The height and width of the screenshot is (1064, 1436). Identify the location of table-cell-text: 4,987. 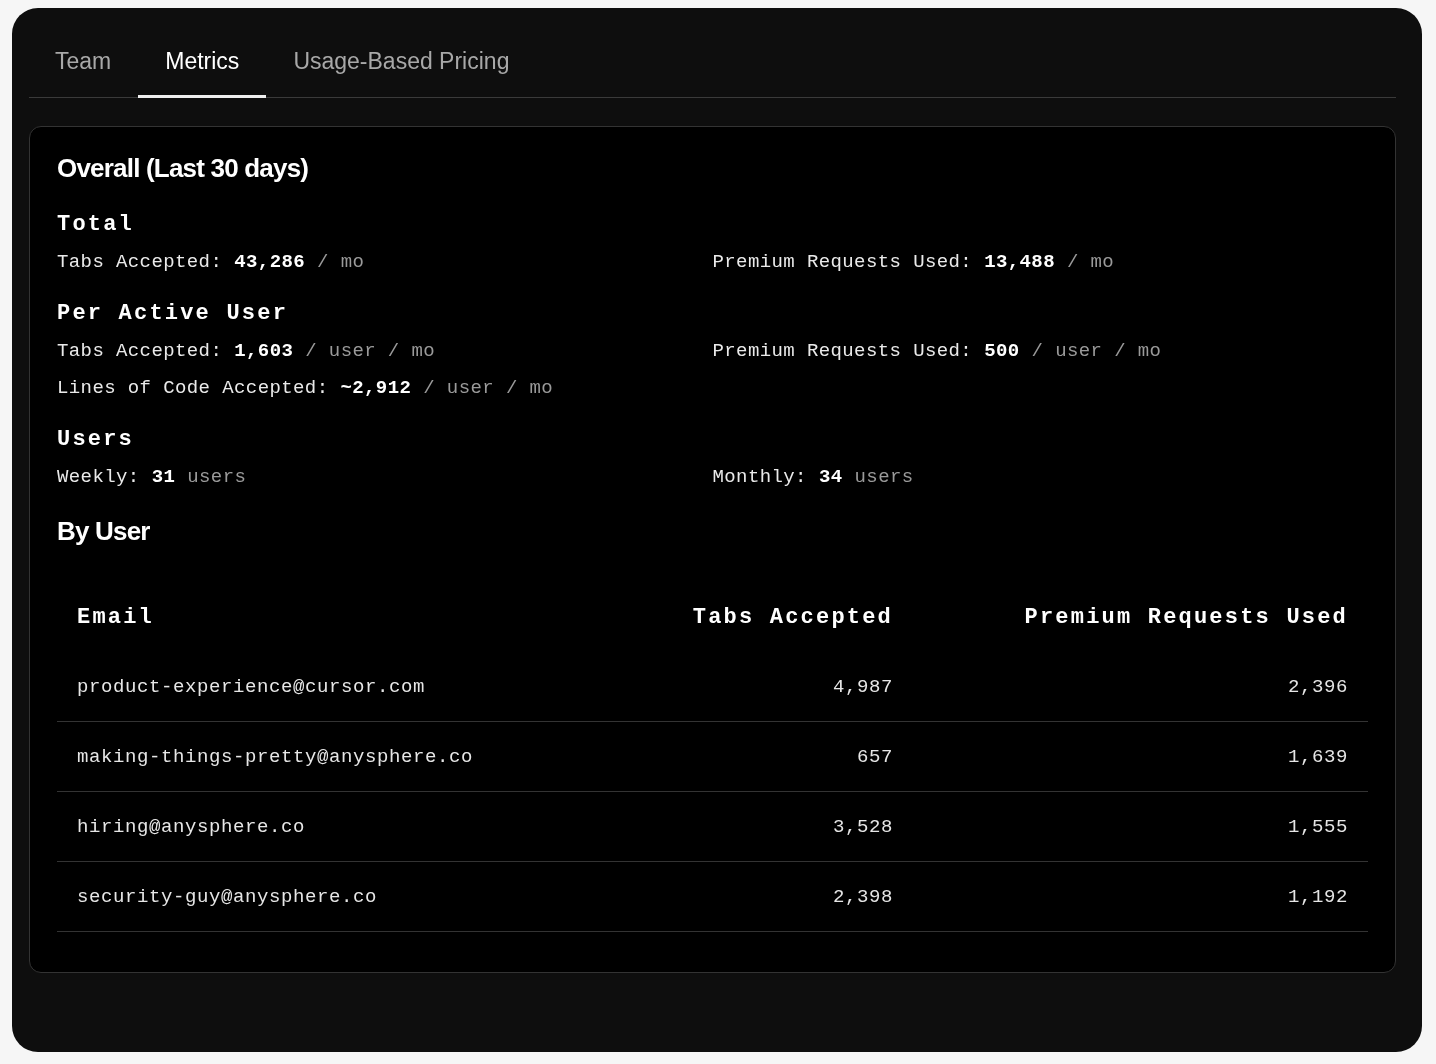
(863, 686).